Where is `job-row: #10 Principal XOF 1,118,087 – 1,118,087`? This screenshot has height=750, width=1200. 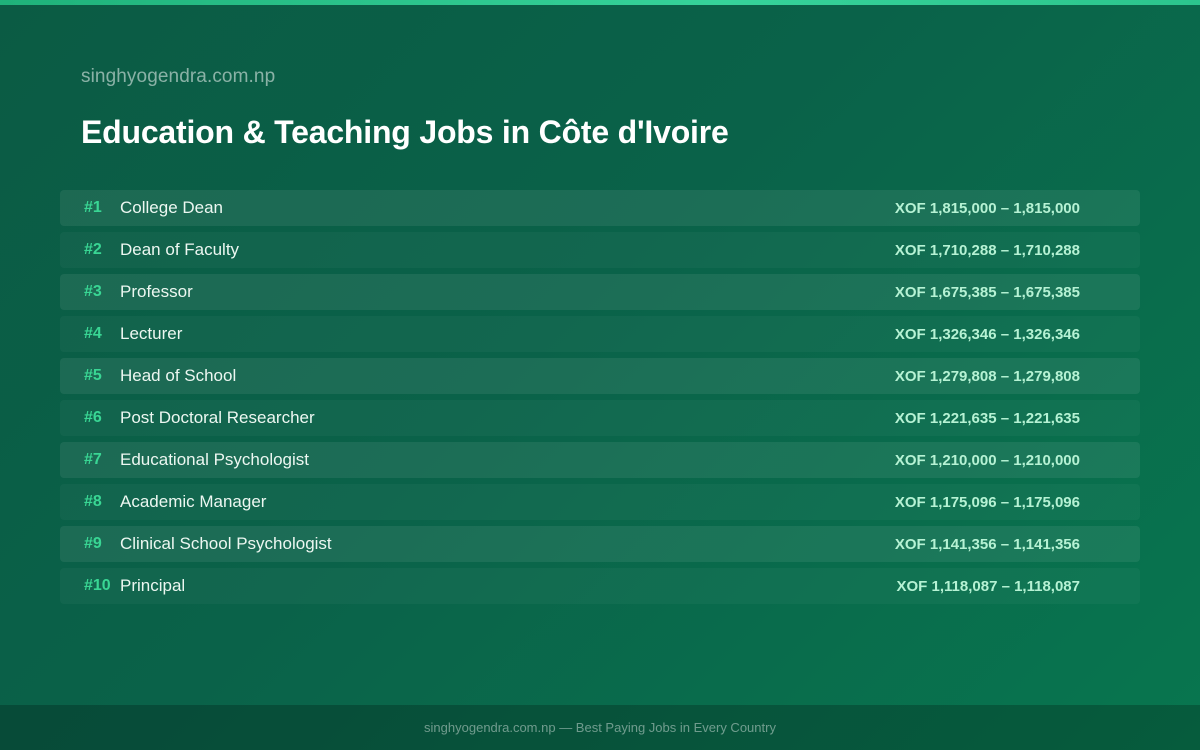 job-row: #10 Principal XOF 1,118,087 – 1,118,087 is located at coordinates (600, 586).